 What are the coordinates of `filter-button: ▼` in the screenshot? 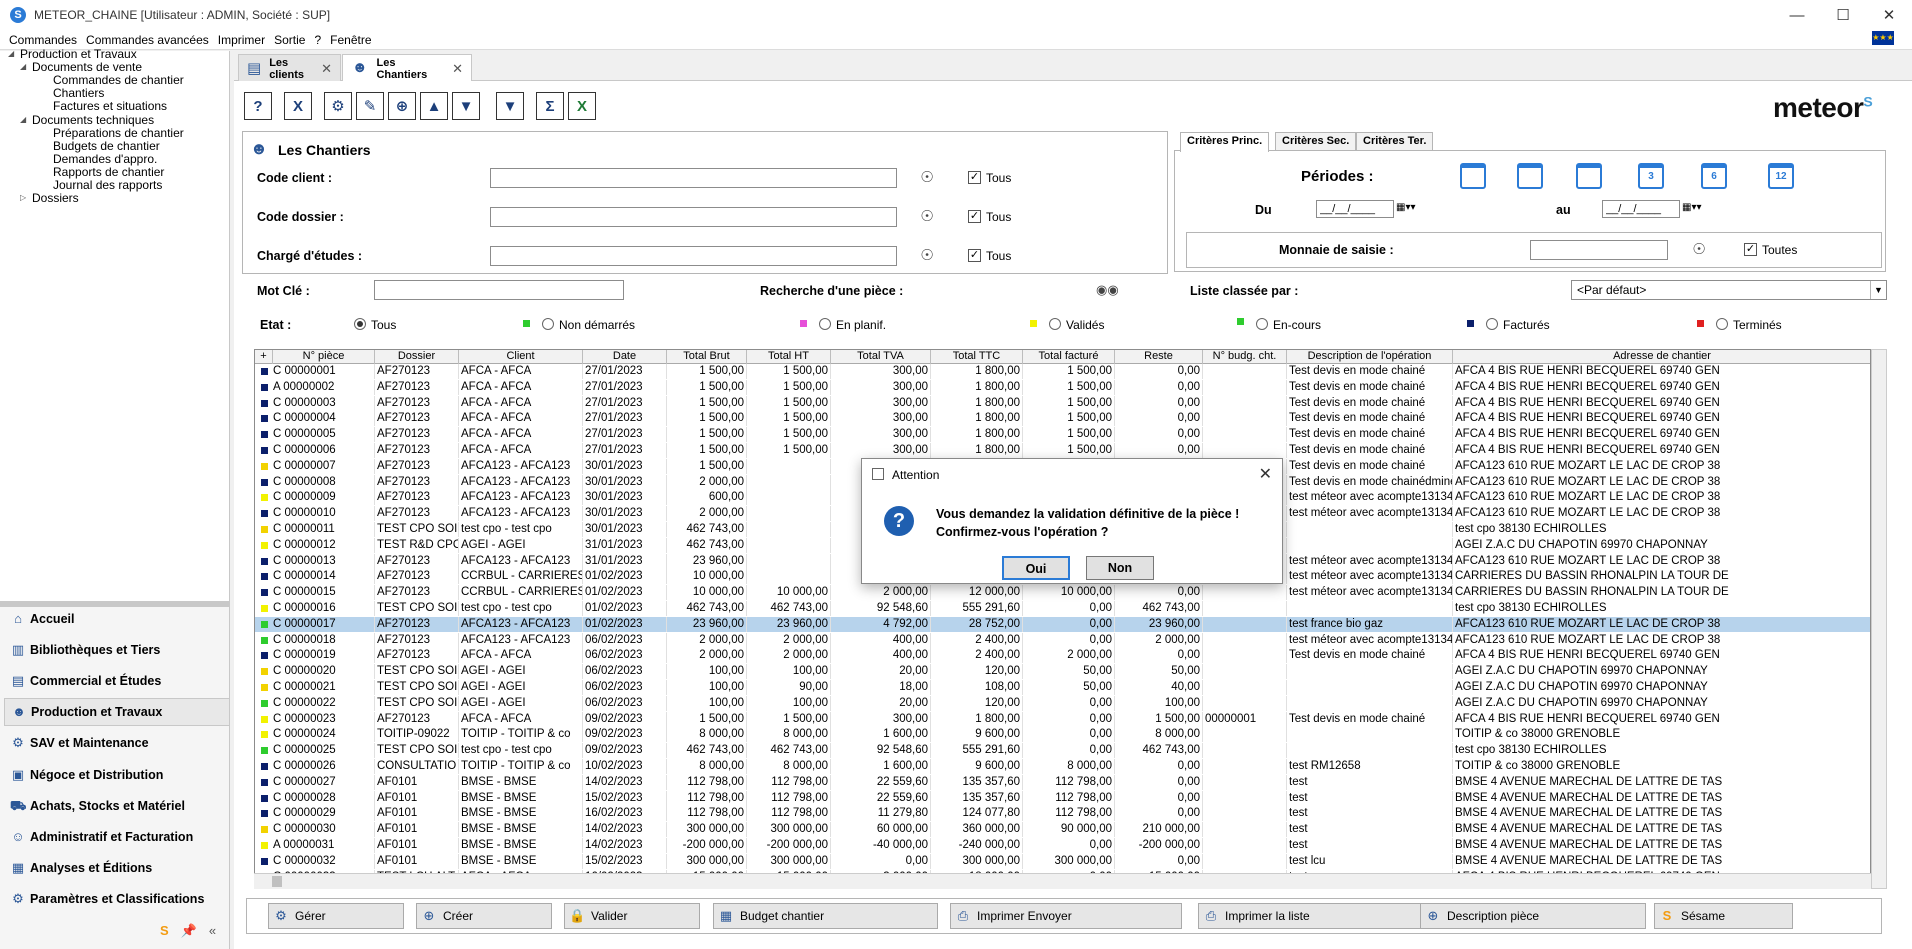 It's located at (510, 106).